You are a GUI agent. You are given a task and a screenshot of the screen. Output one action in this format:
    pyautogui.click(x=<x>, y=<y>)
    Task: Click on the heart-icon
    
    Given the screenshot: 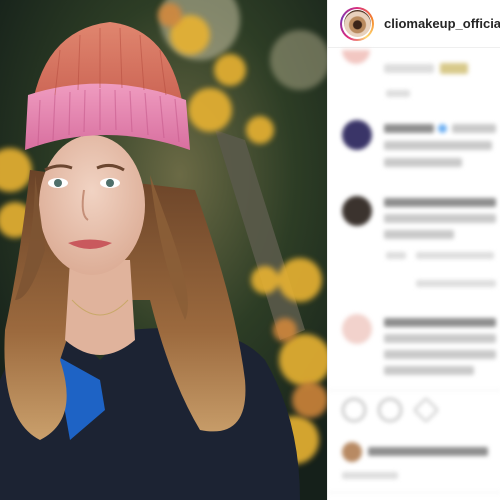 What is the action you would take?
    pyautogui.click(x=354, y=410)
    